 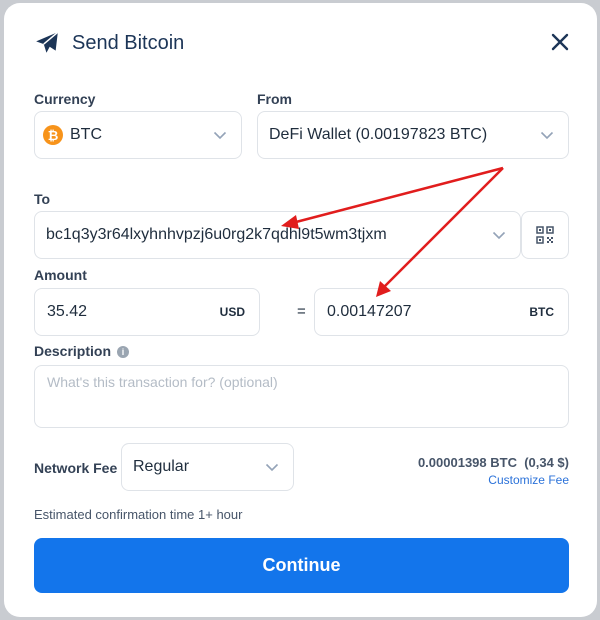 I want to click on network-fee-select: Regular, so click(x=207, y=467).